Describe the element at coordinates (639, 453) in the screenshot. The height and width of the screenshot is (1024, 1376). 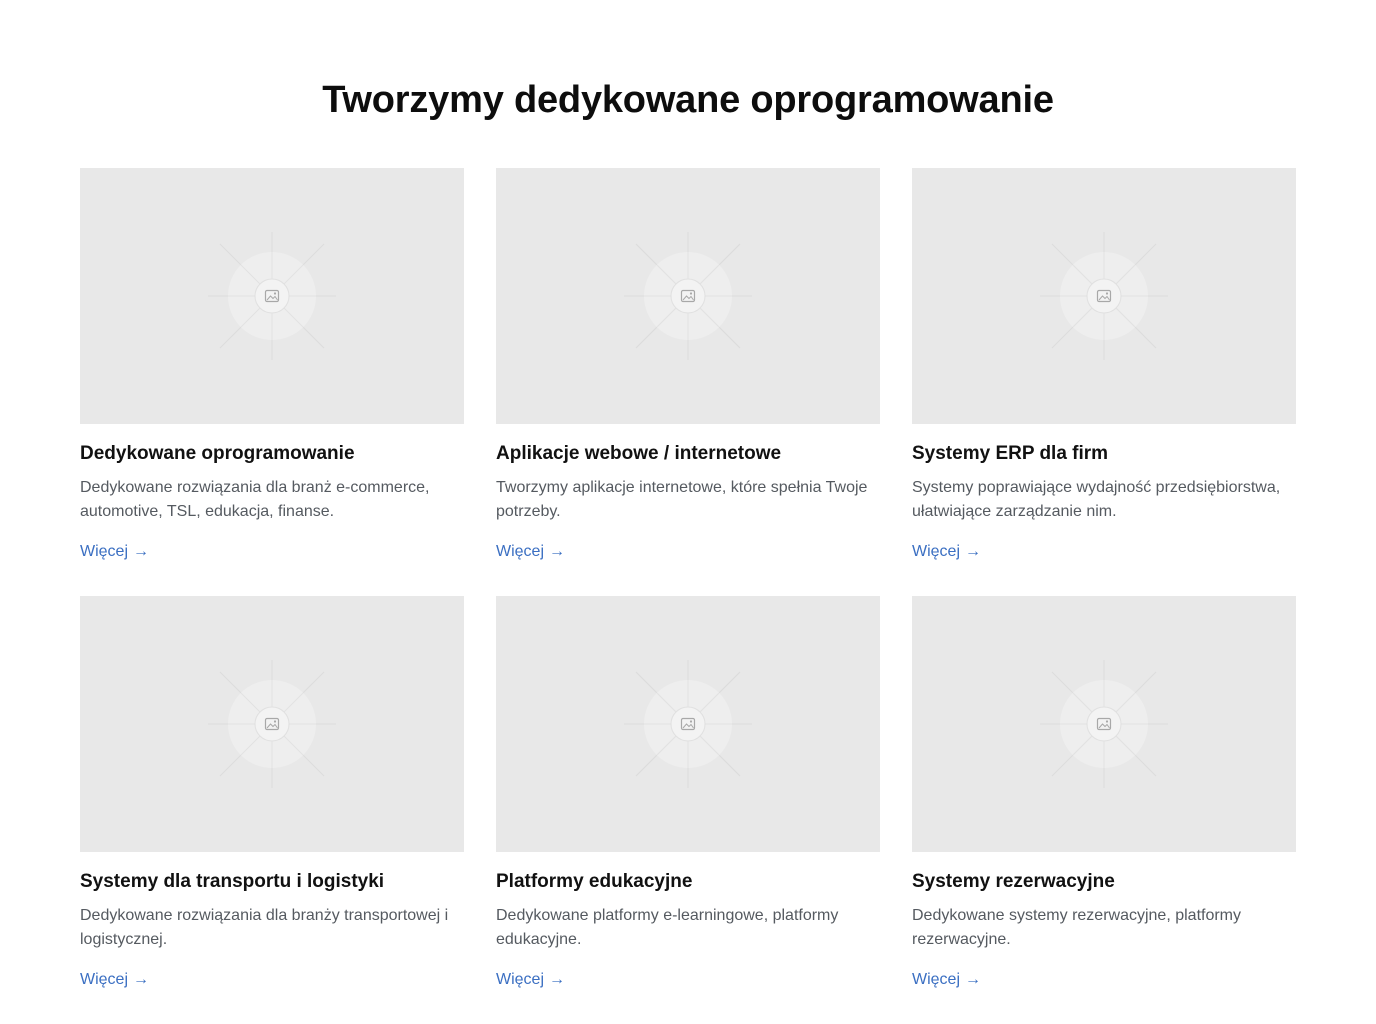
I see `card-title: Aplikacje webowe / internetowe` at that location.